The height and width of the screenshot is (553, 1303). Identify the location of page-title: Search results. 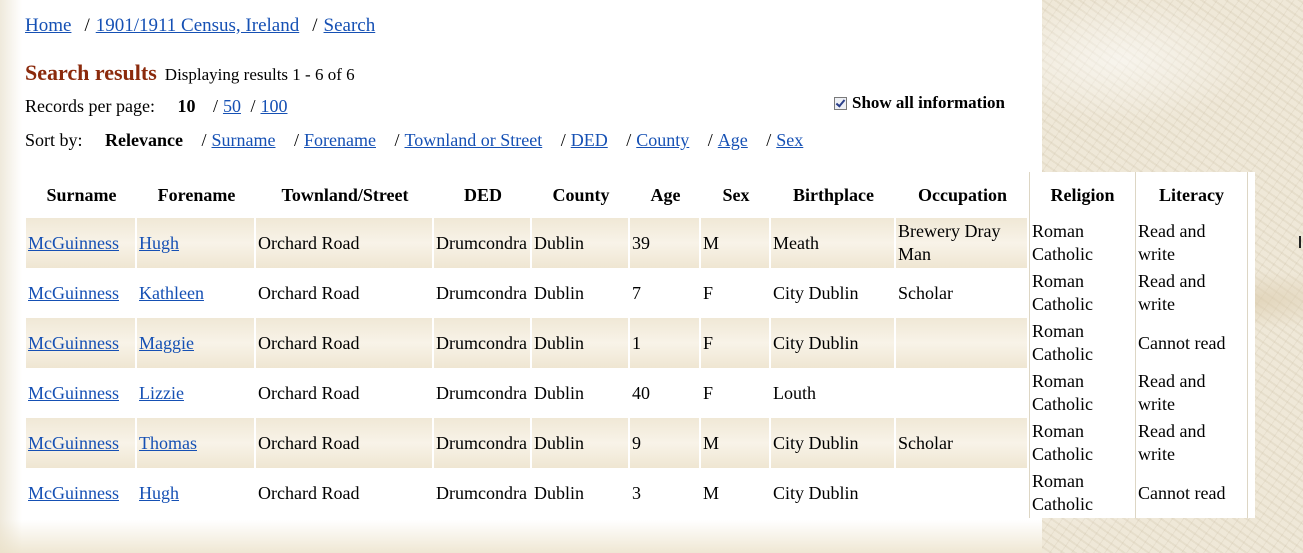
(91, 72).